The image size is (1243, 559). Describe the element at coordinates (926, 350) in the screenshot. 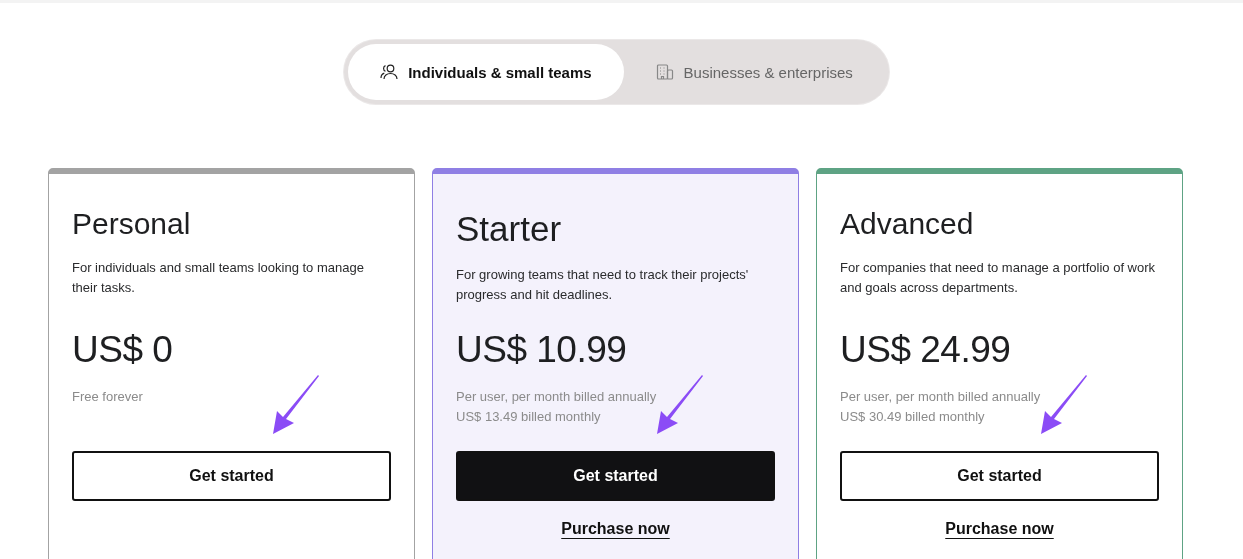

I see `plan-price: US$ 24.99` at that location.